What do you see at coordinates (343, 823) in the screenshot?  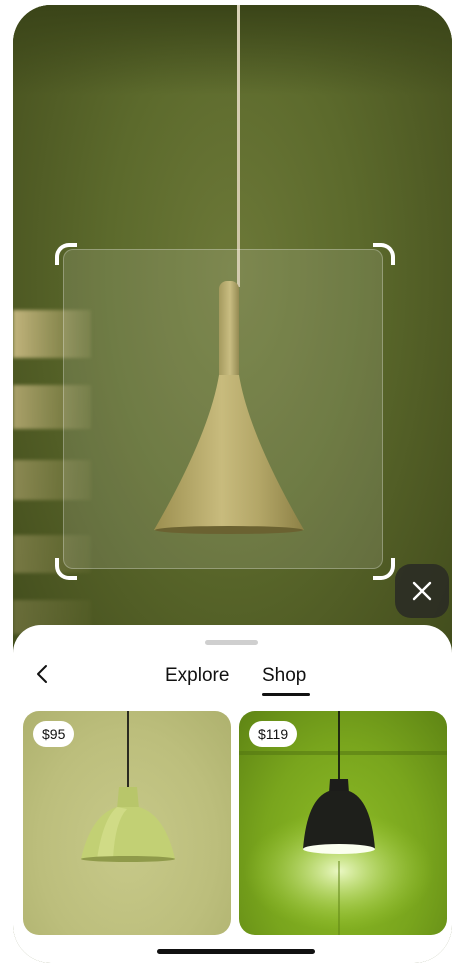 I see `product-card: $119` at bounding box center [343, 823].